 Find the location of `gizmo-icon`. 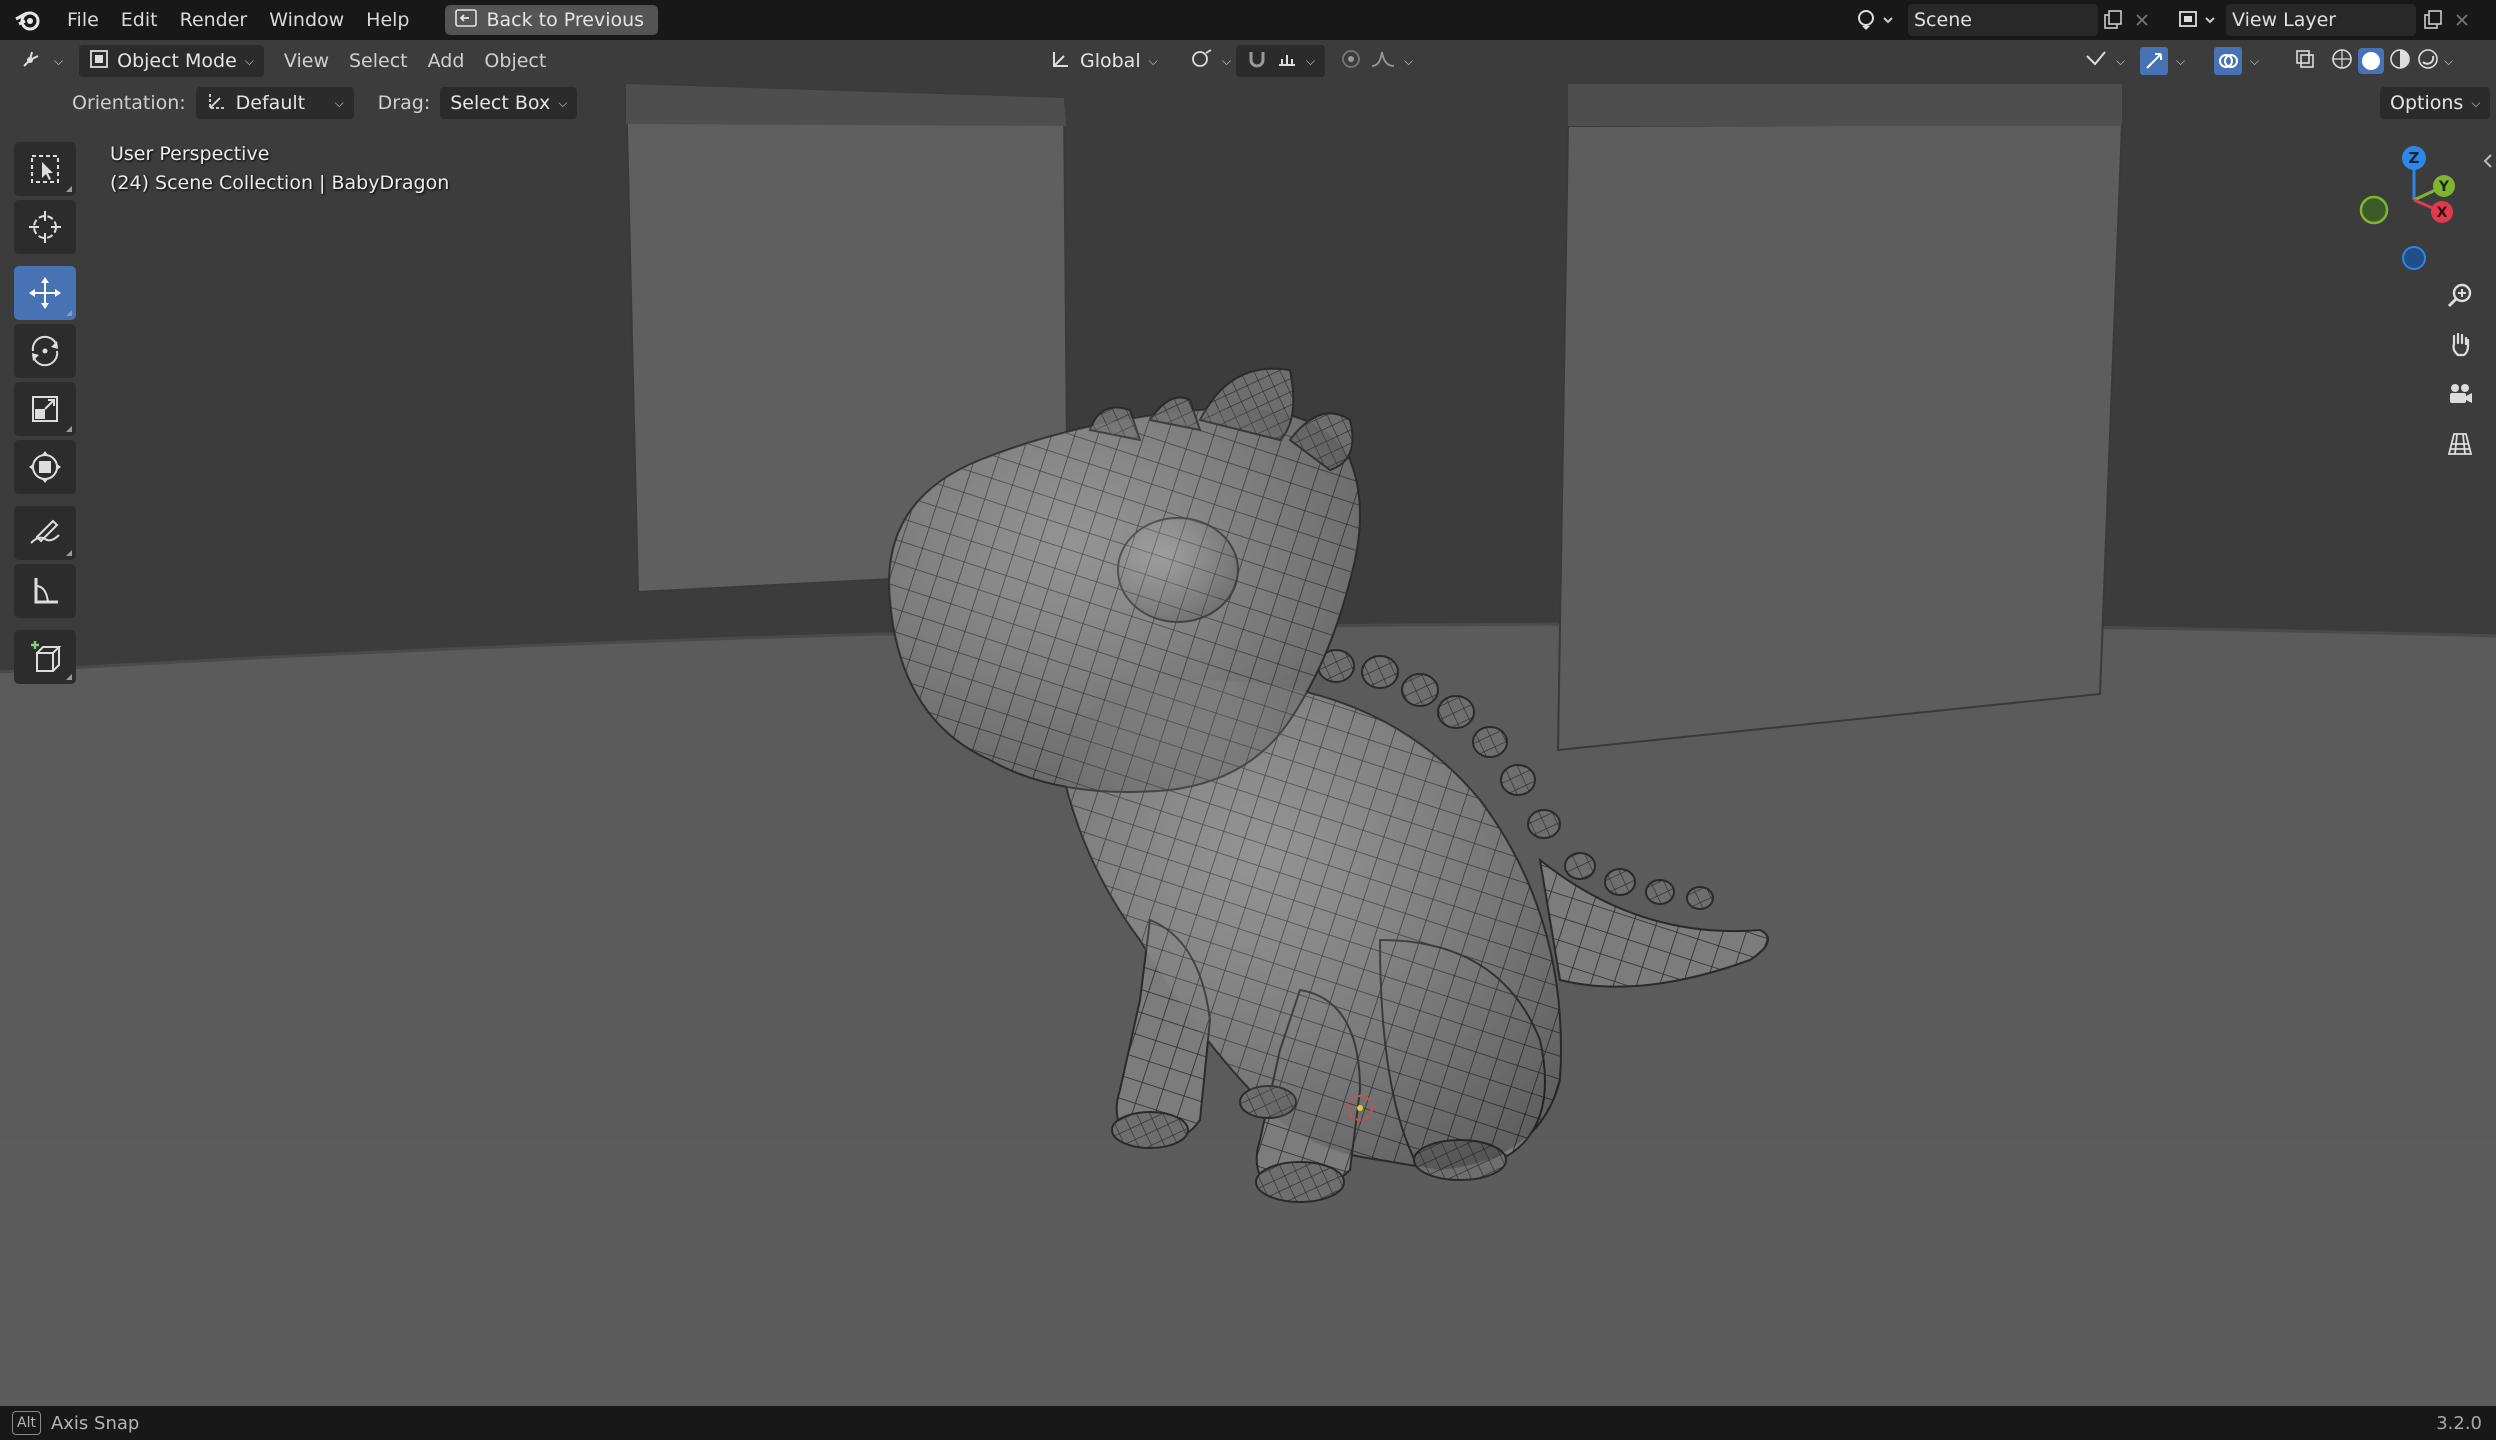

gizmo-icon is located at coordinates (2154, 61).